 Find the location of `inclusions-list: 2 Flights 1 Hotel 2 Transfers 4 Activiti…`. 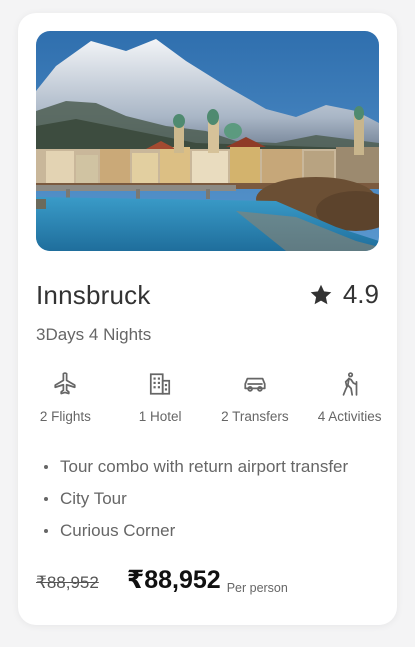

inclusions-list: 2 Flights 1 Hotel 2 Transfers 4 Activiti… is located at coordinates (207, 397).